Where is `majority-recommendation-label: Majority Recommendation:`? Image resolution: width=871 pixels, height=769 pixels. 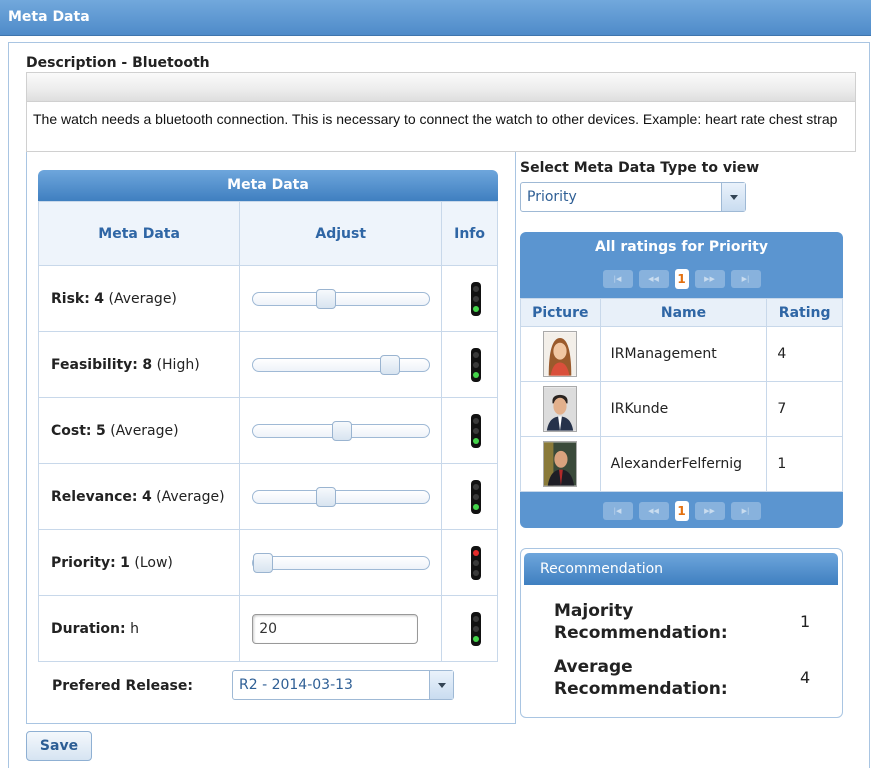
majority-recommendation-label: Majority Recommendation: is located at coordinates (641, 622).